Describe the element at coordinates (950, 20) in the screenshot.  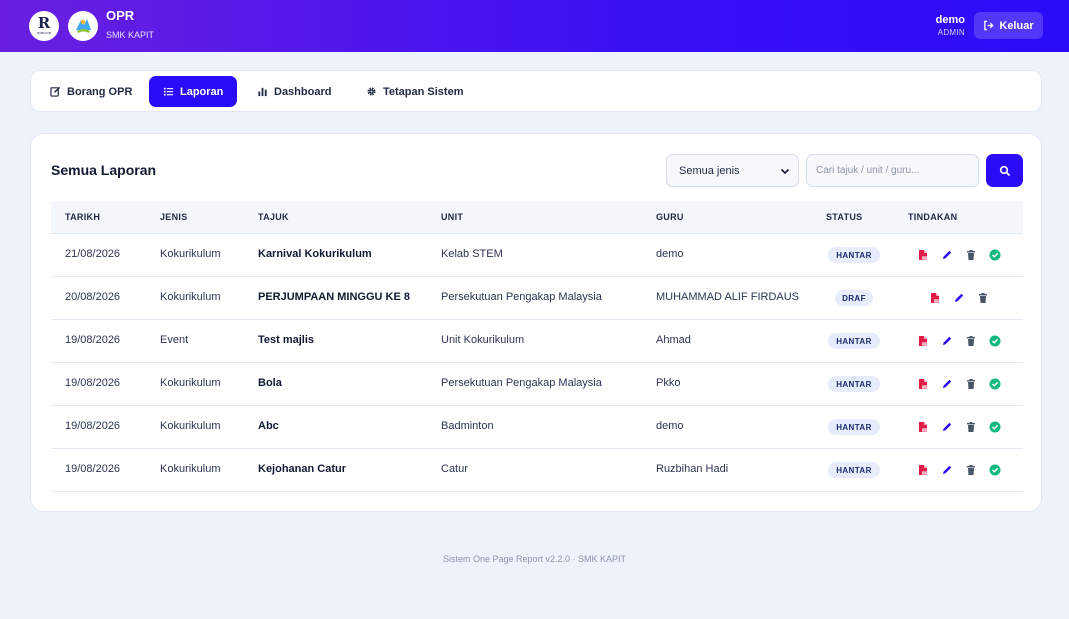
I see `user-name: demo` at that location.